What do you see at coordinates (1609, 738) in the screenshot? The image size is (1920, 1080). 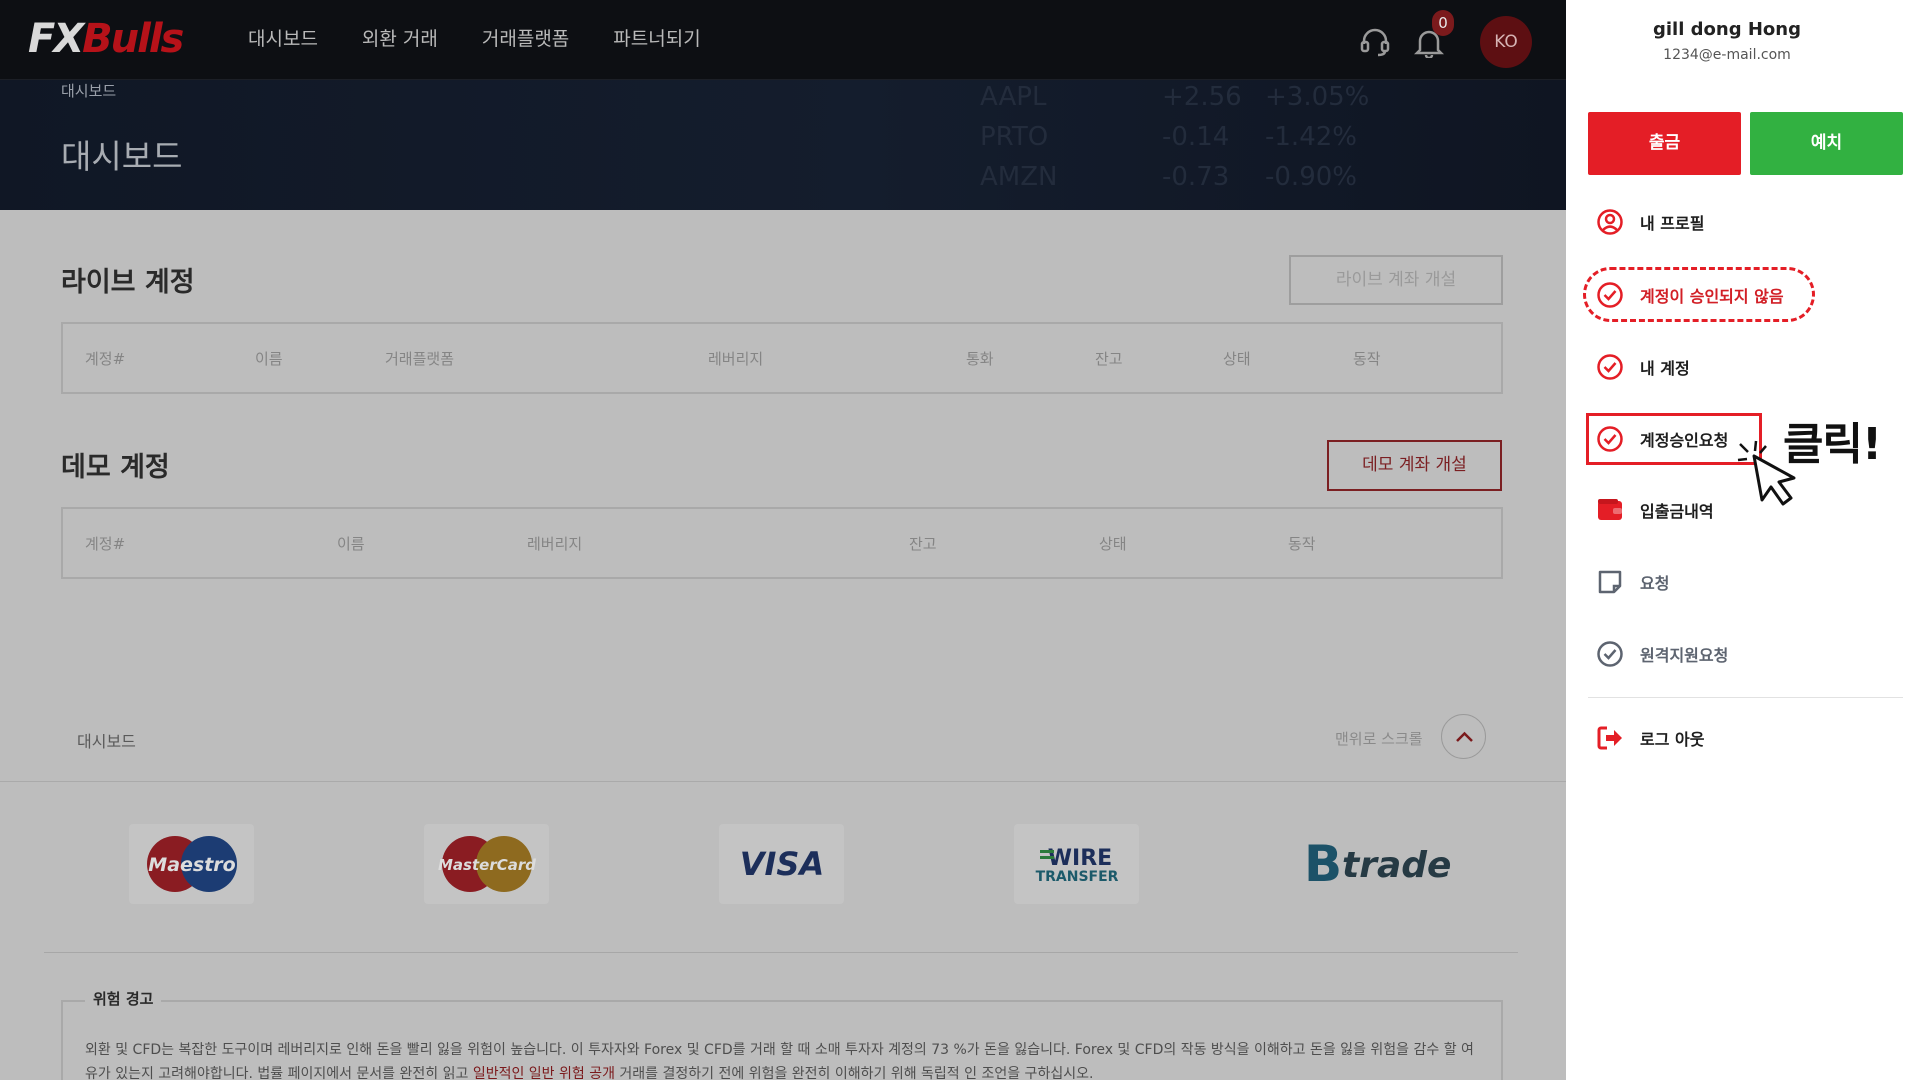 I see `logout-icon` at bounding box center [1609, 738].